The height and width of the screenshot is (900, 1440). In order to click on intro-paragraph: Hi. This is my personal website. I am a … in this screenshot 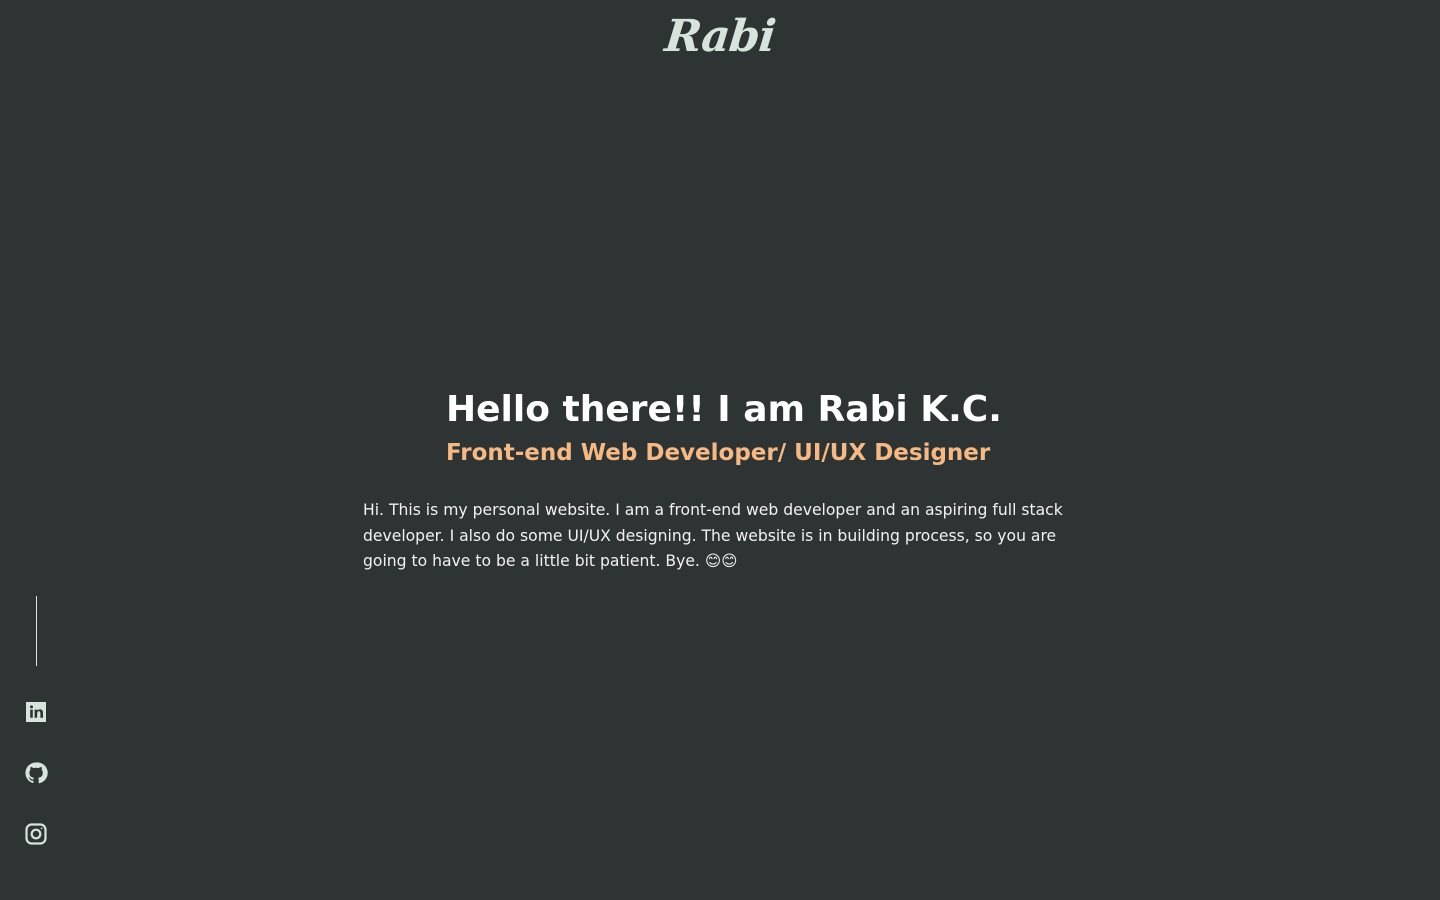, I will do `click(713, 536)`.